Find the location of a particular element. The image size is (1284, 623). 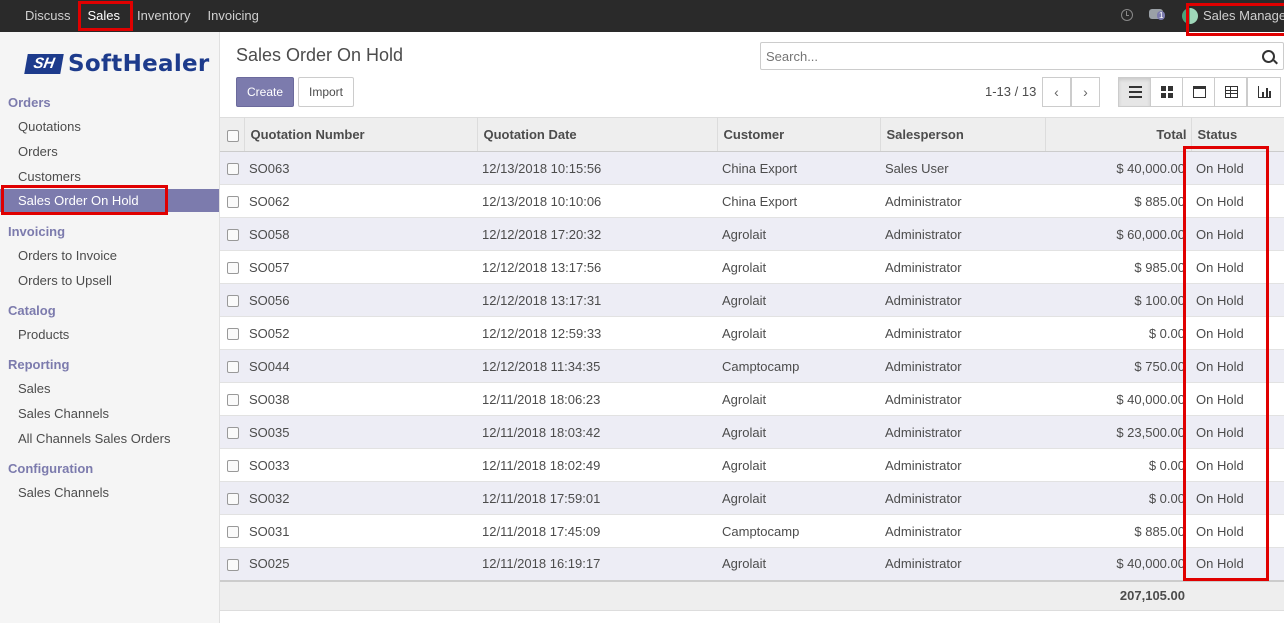

cell-quotation-date: 12/11/2018 16:19:17 is located at coordinates (597, 564).